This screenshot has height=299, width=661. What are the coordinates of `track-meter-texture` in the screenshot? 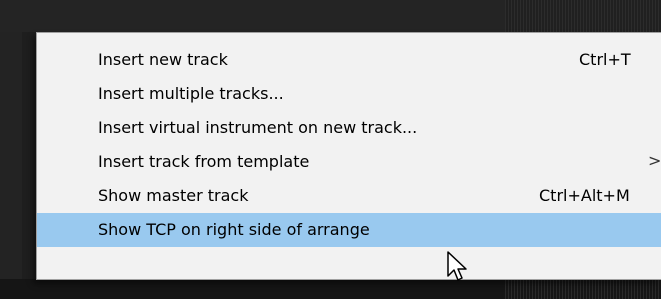 It's located at (583, 16).